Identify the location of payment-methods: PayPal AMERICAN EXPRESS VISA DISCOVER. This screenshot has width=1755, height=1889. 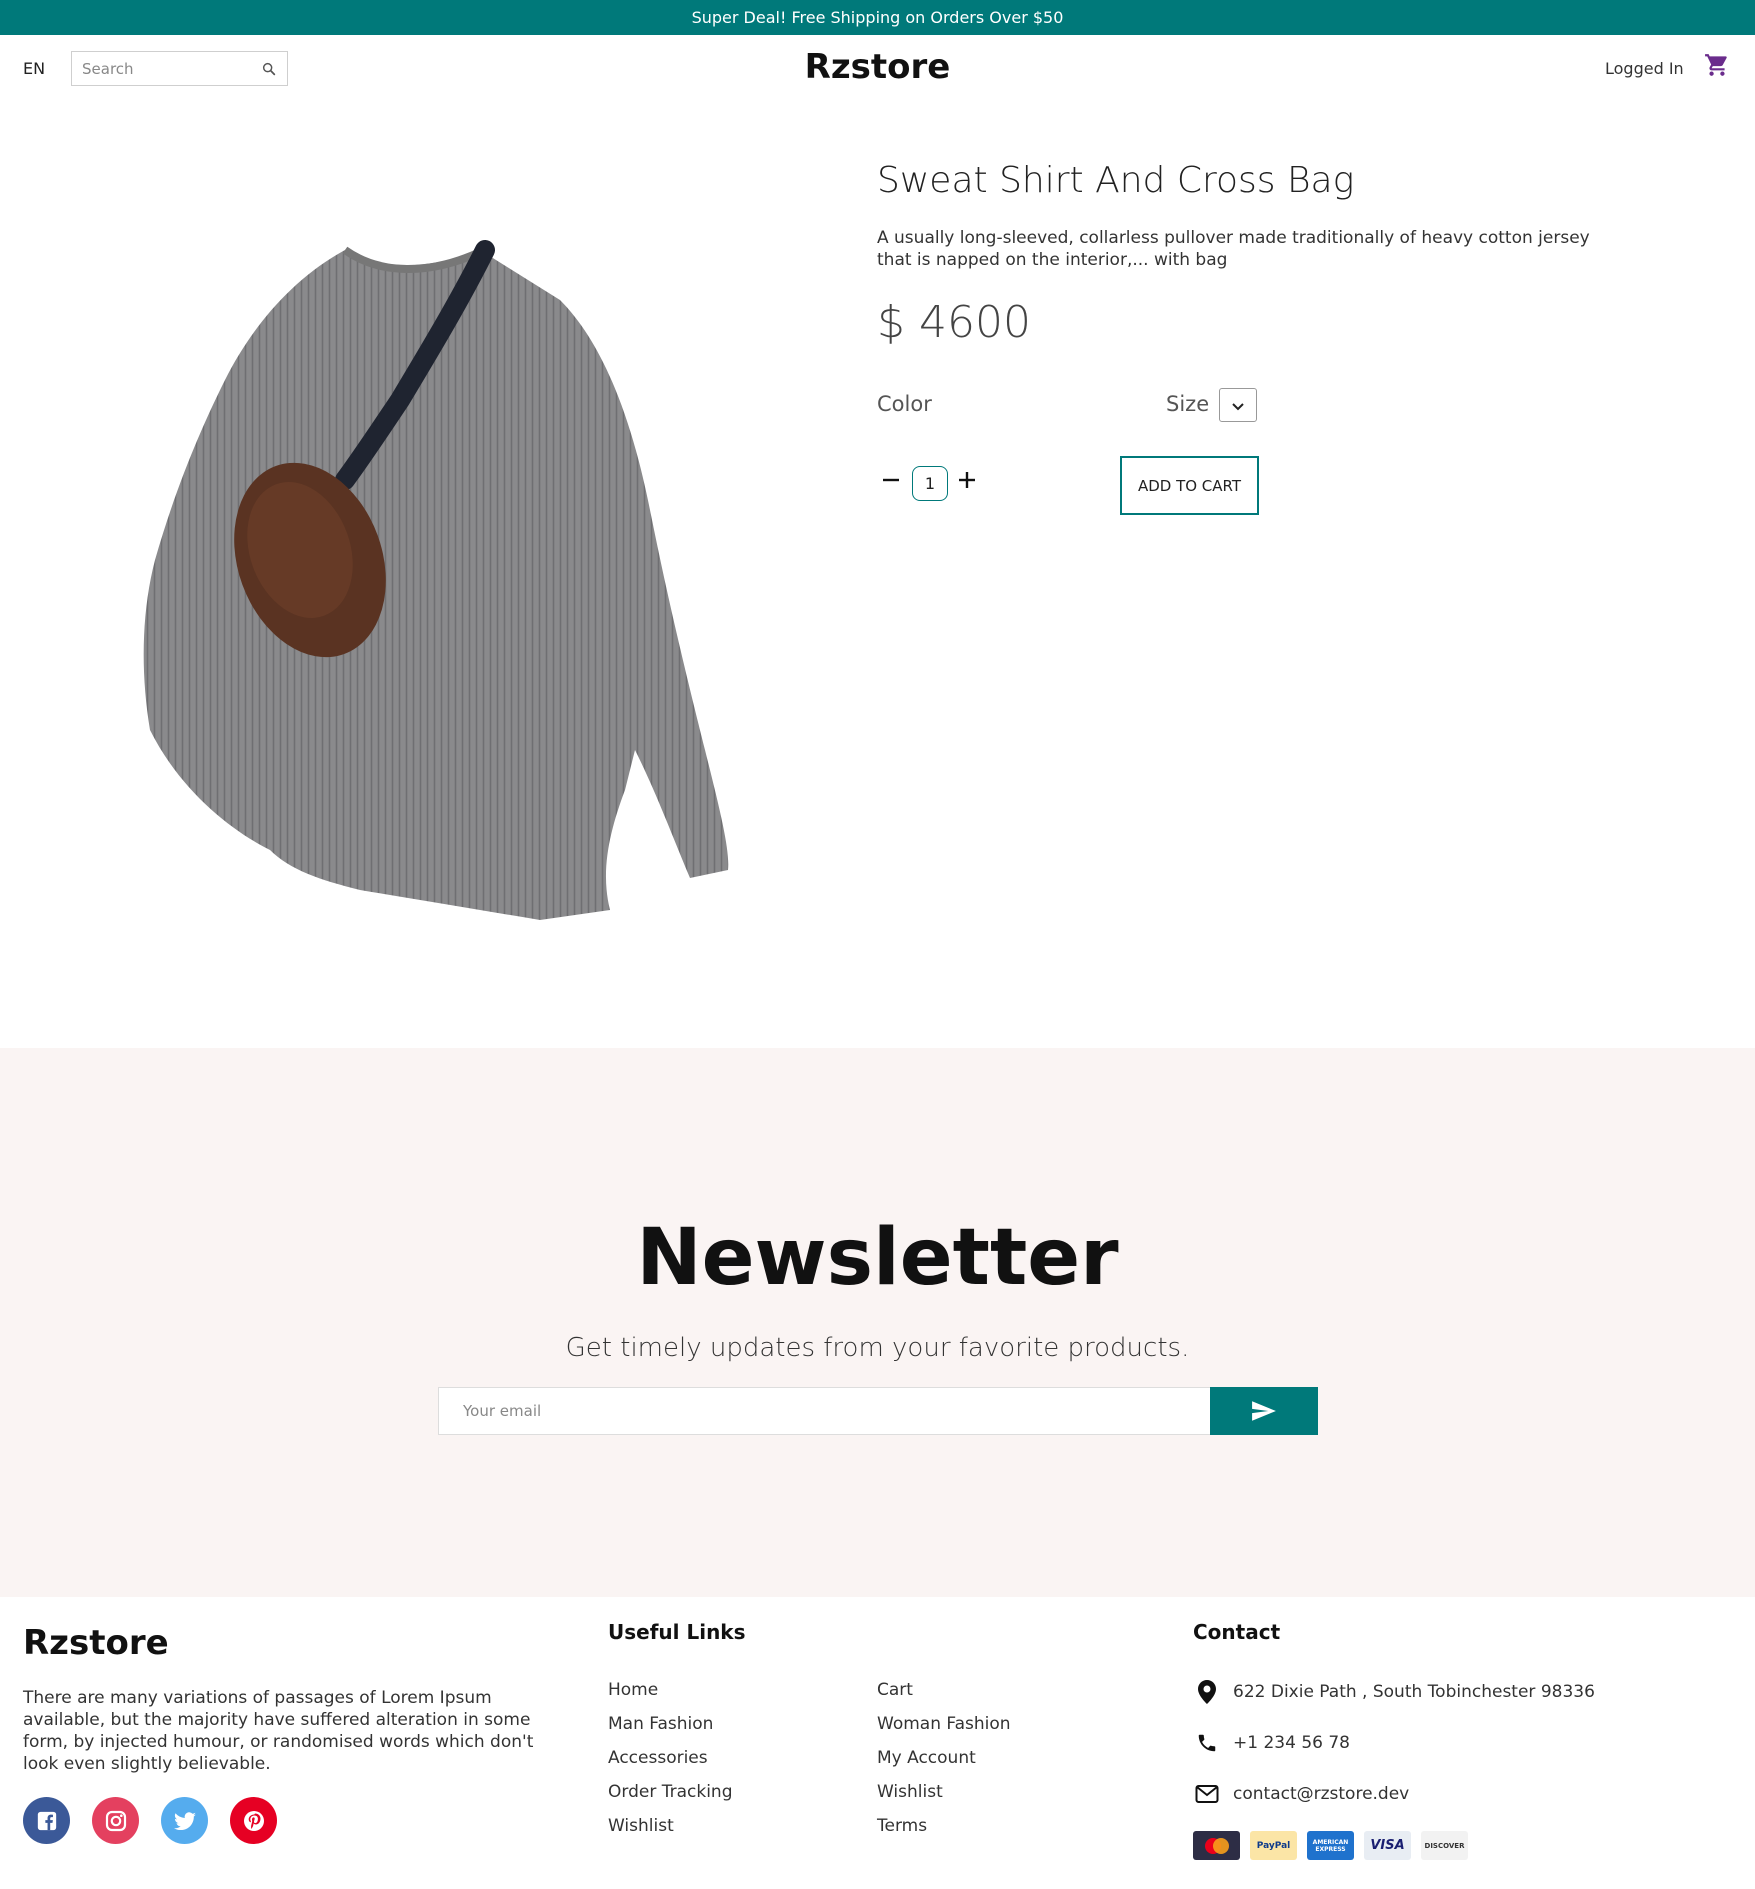
(1330, 1845).